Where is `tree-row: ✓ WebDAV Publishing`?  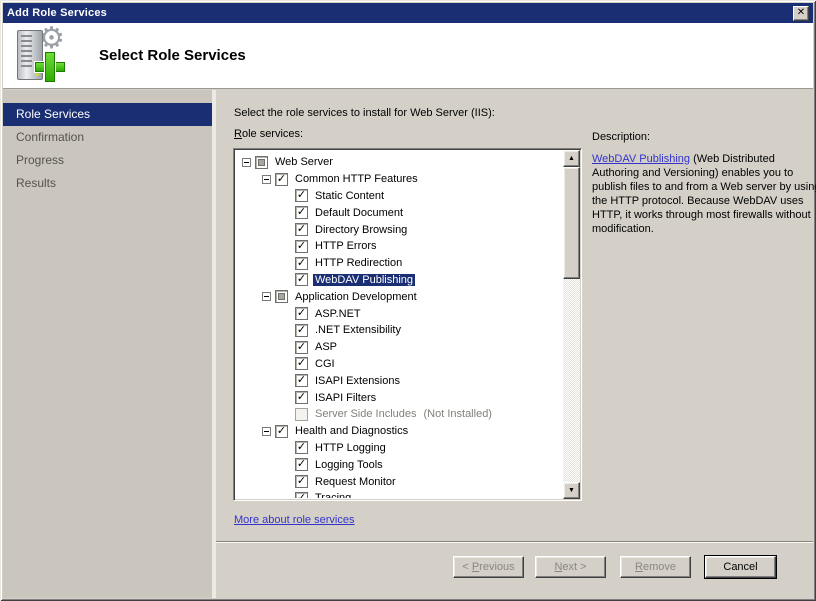
tree-row: ✓ WebDAV Publishing is located at coordinates (399, 280).